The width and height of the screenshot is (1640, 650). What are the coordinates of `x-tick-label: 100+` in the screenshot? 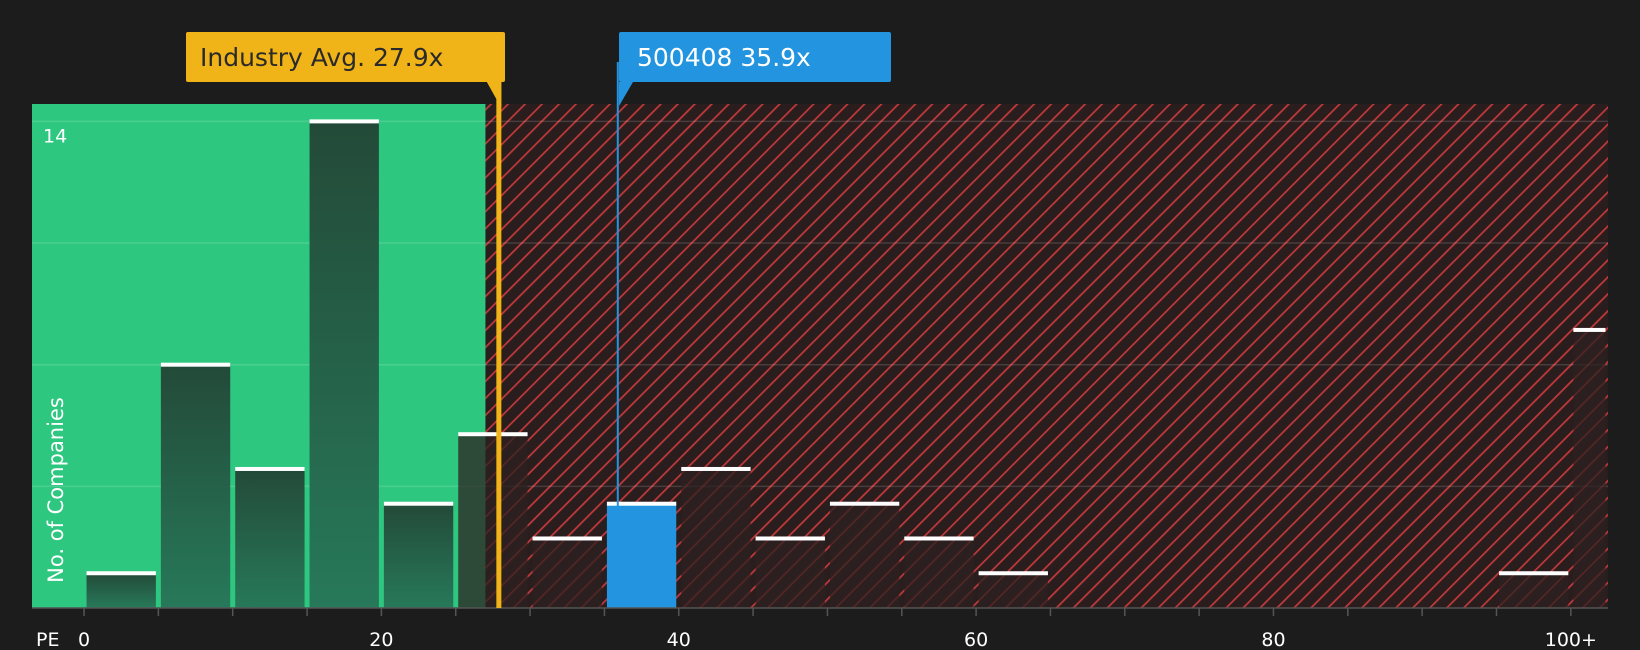 It's located at (1571, 639).